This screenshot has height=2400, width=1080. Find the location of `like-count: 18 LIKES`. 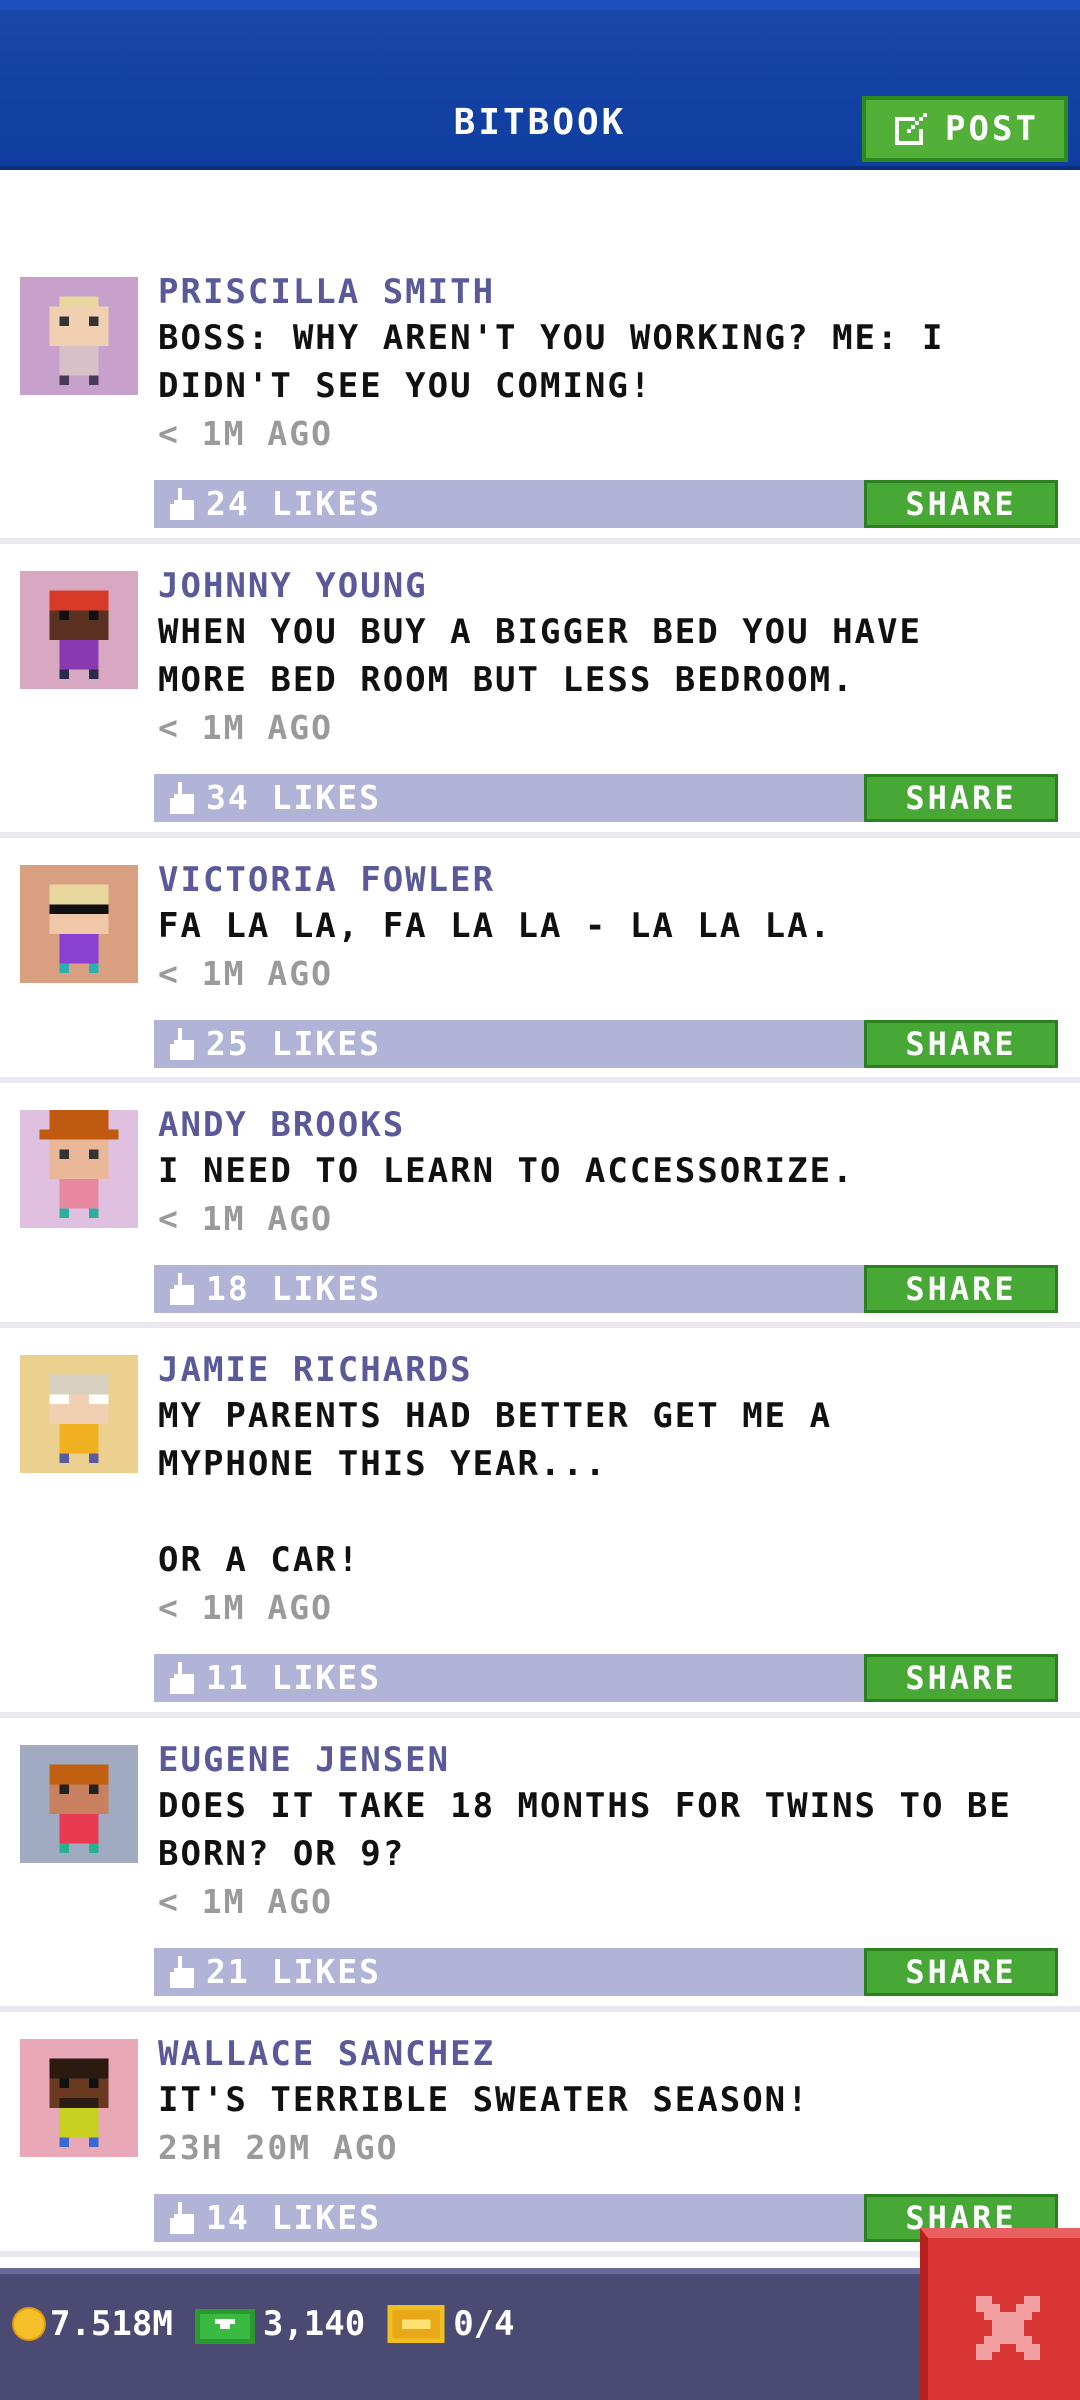

like-count: 18 LIKES is located at coordinates (293, 1288).